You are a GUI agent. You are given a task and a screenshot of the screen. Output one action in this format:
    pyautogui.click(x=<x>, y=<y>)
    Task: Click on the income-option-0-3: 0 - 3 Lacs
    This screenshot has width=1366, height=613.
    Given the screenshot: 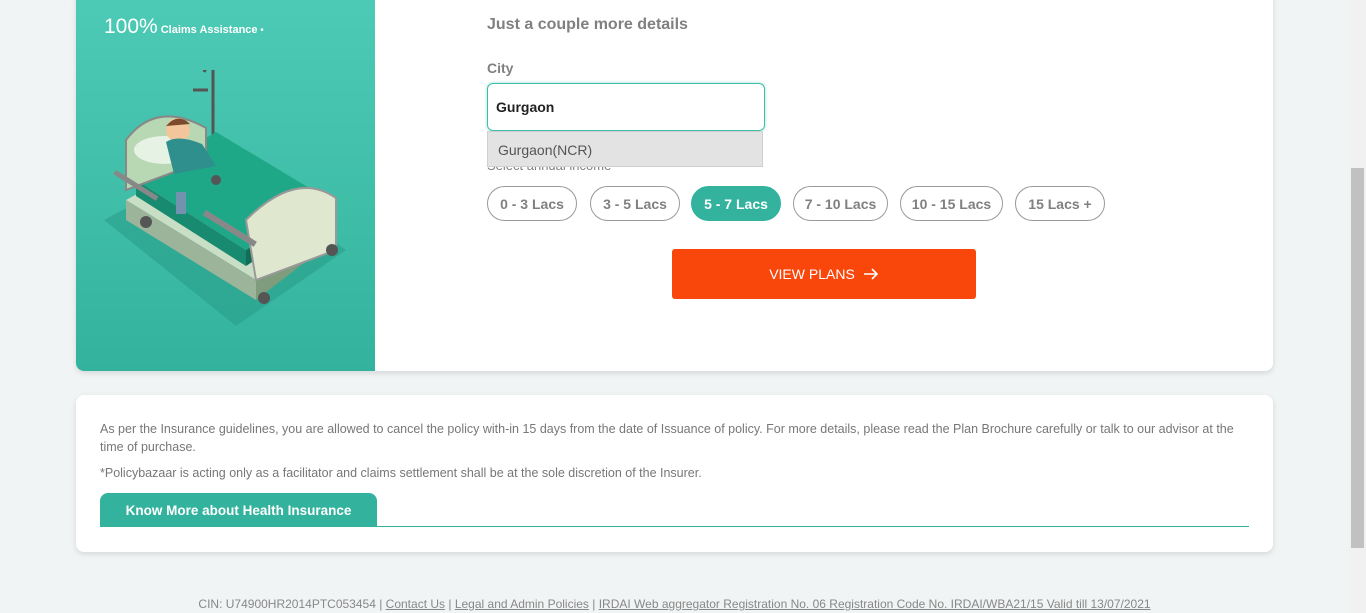 What is the action you would take?
    pyautogui.click(x=532, y=203)
    